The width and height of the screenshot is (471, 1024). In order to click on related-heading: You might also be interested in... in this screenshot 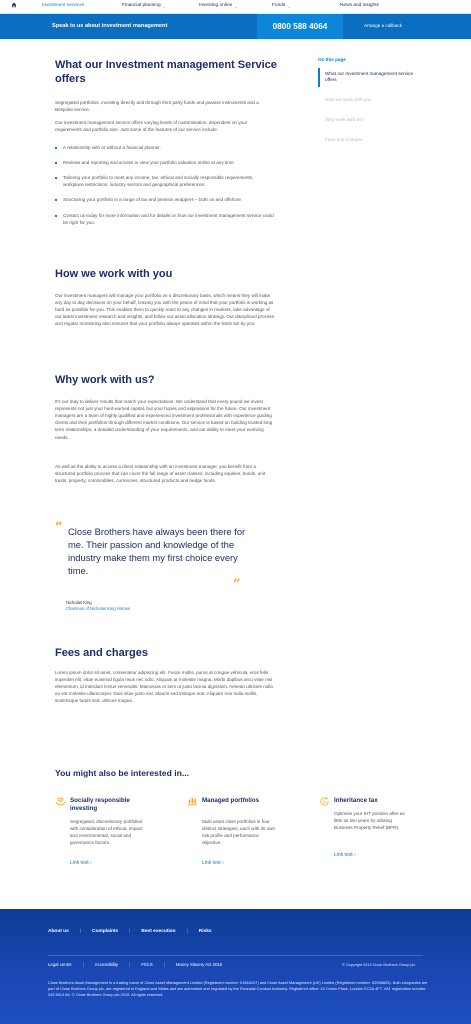, I will do `click(122, 773)`.